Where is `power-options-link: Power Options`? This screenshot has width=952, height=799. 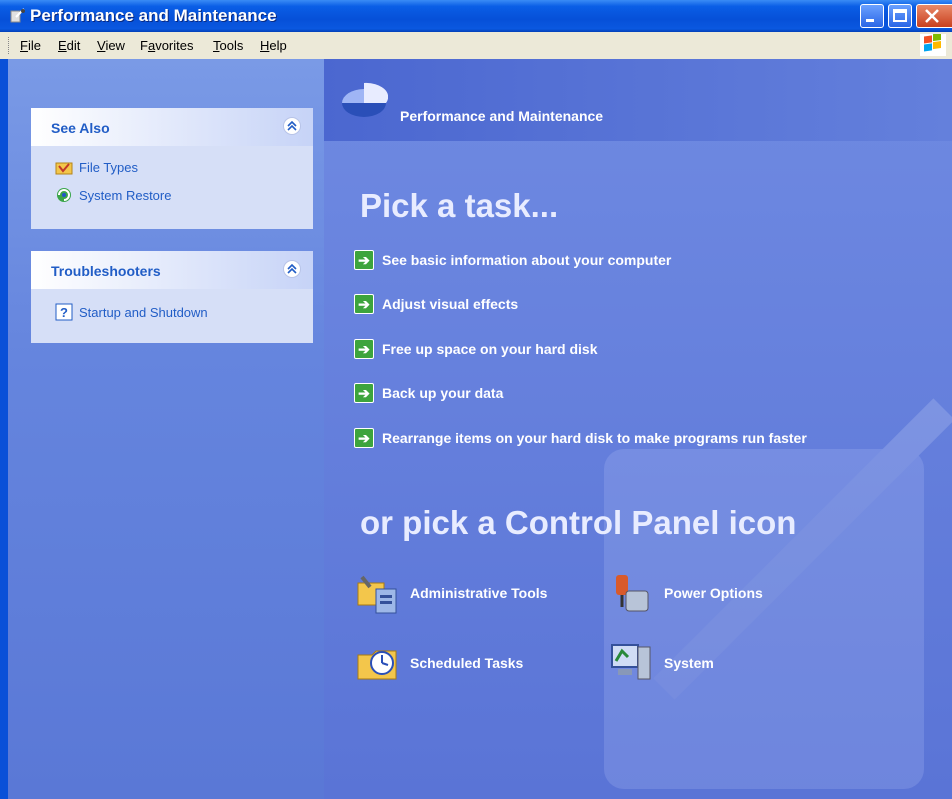 power-options-link: Power Options is located at coordinates (685, 593).